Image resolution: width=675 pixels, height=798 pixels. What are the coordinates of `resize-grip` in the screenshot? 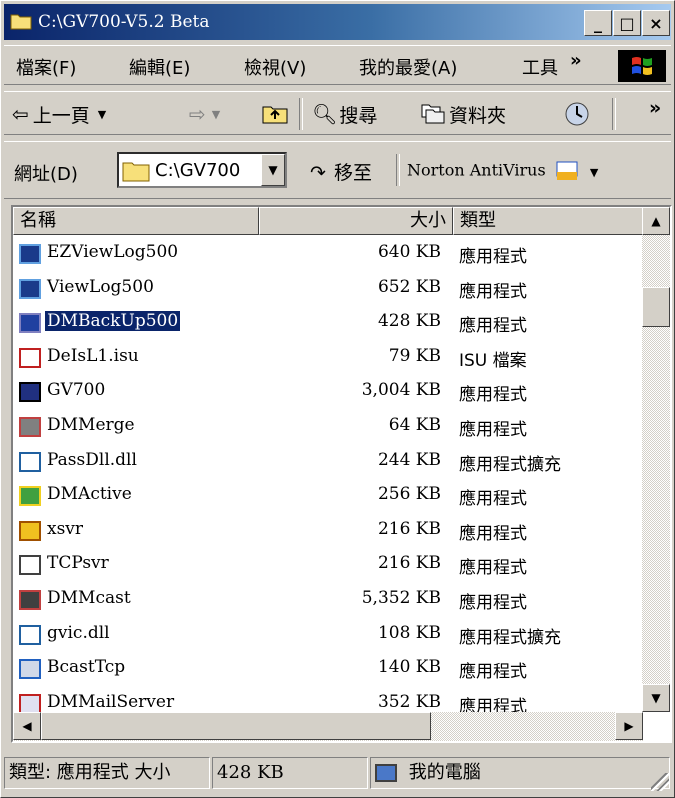 It's located at (660, 782).